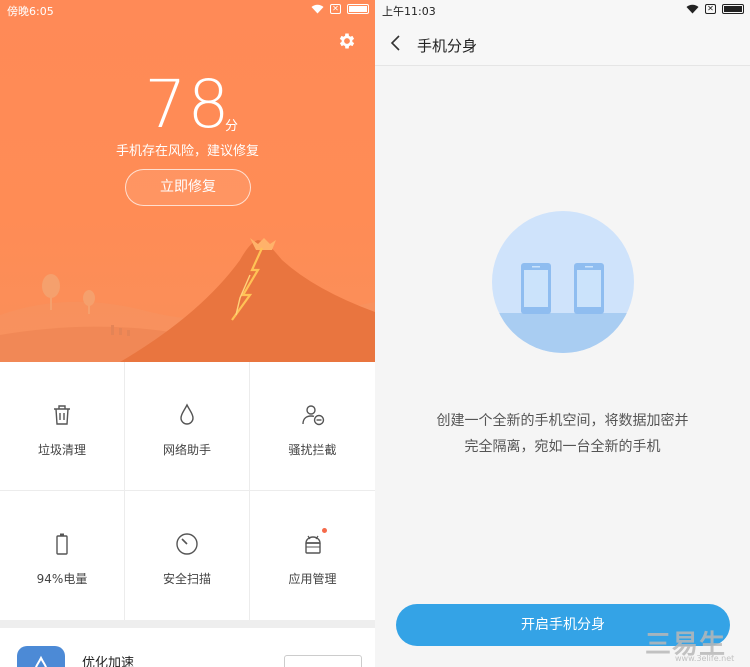 This screenshot has height=667, width=750. What do you see at coordinates (562, 33) in the screenshot?
I see `top-bar: 上午11:03 ✕ 手机分身` at bounding box center [562, 33].